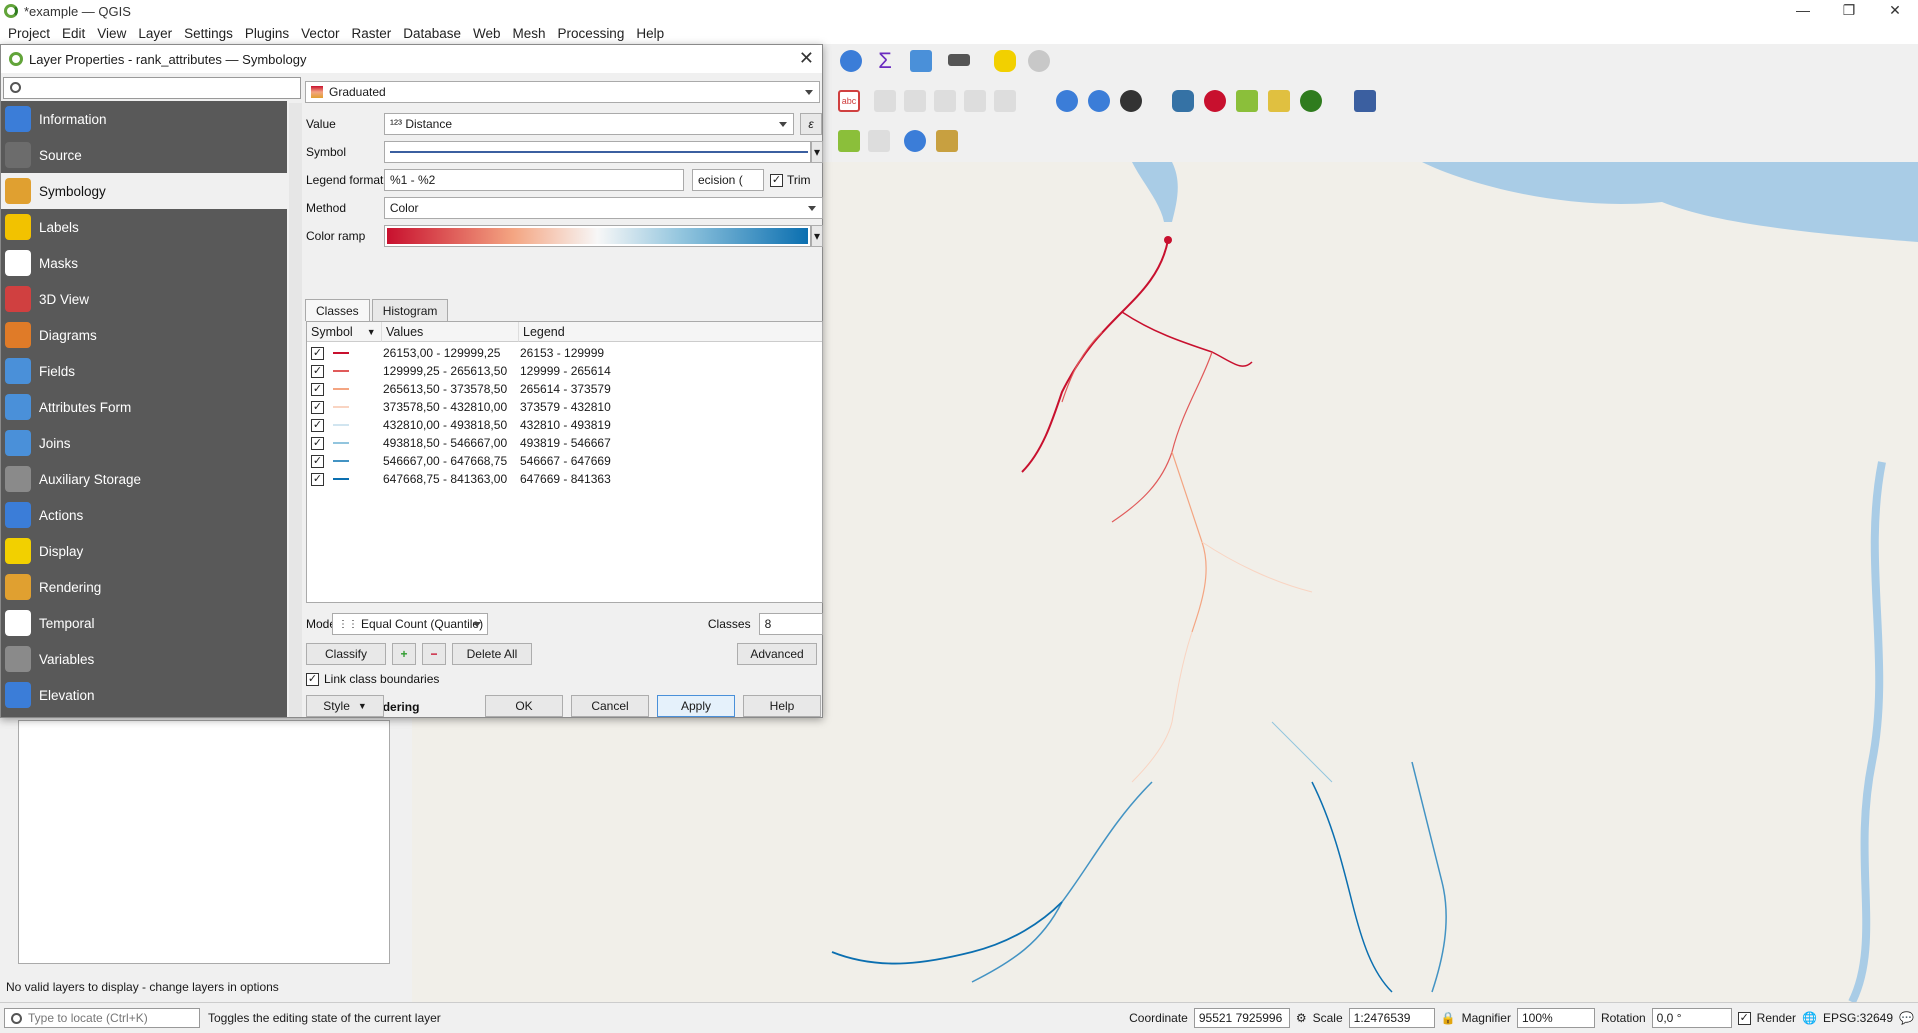  I want to click on class-legend: 373579 - 432810, so click(565, 407).